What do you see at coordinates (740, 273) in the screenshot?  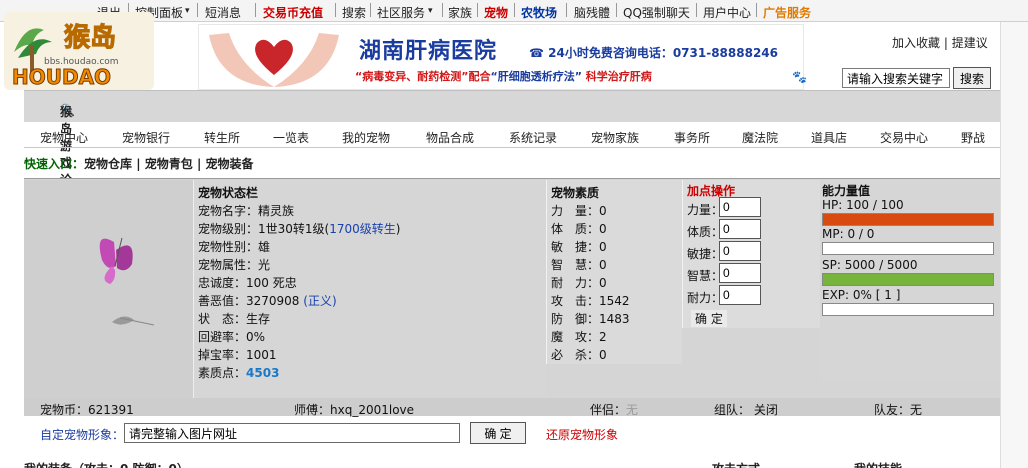 I see `add-wisdom-input` at bounding box center [740, 273].